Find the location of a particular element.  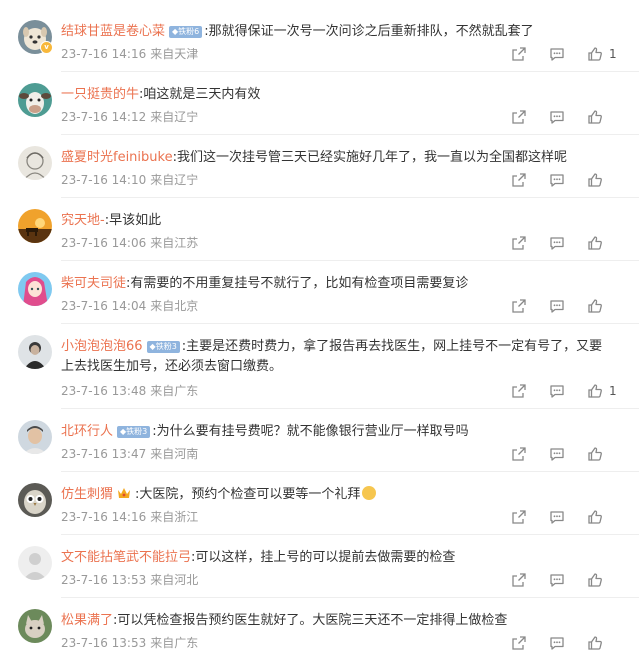

cat-avatar is located at coordinates (35, 626).